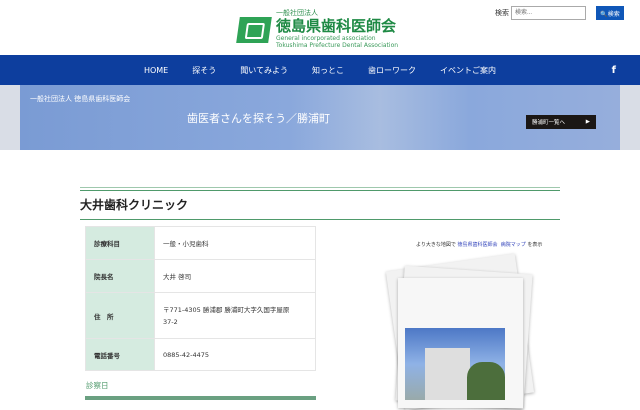 This screenshot has height=410, width=640. Describe the element at coordinates (549, 123) in the screenshot. I see `town-list-label: 勝浦町一覧へ` at that location.